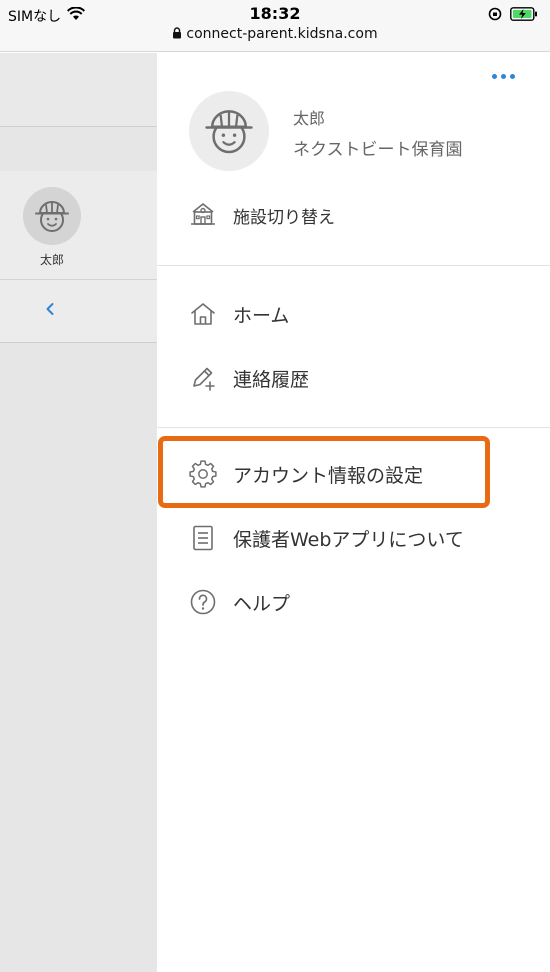 Image resolution: width=550 pixels, height=972 pixels. I want to click on gear-icon, so click(203, 474).